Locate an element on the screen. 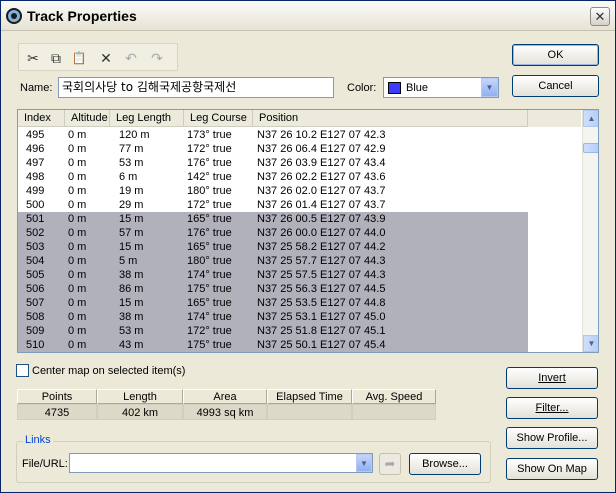 The height and width of the screenshot is (493, 616). close-button: ✕ is located at coordinates (600, 16).